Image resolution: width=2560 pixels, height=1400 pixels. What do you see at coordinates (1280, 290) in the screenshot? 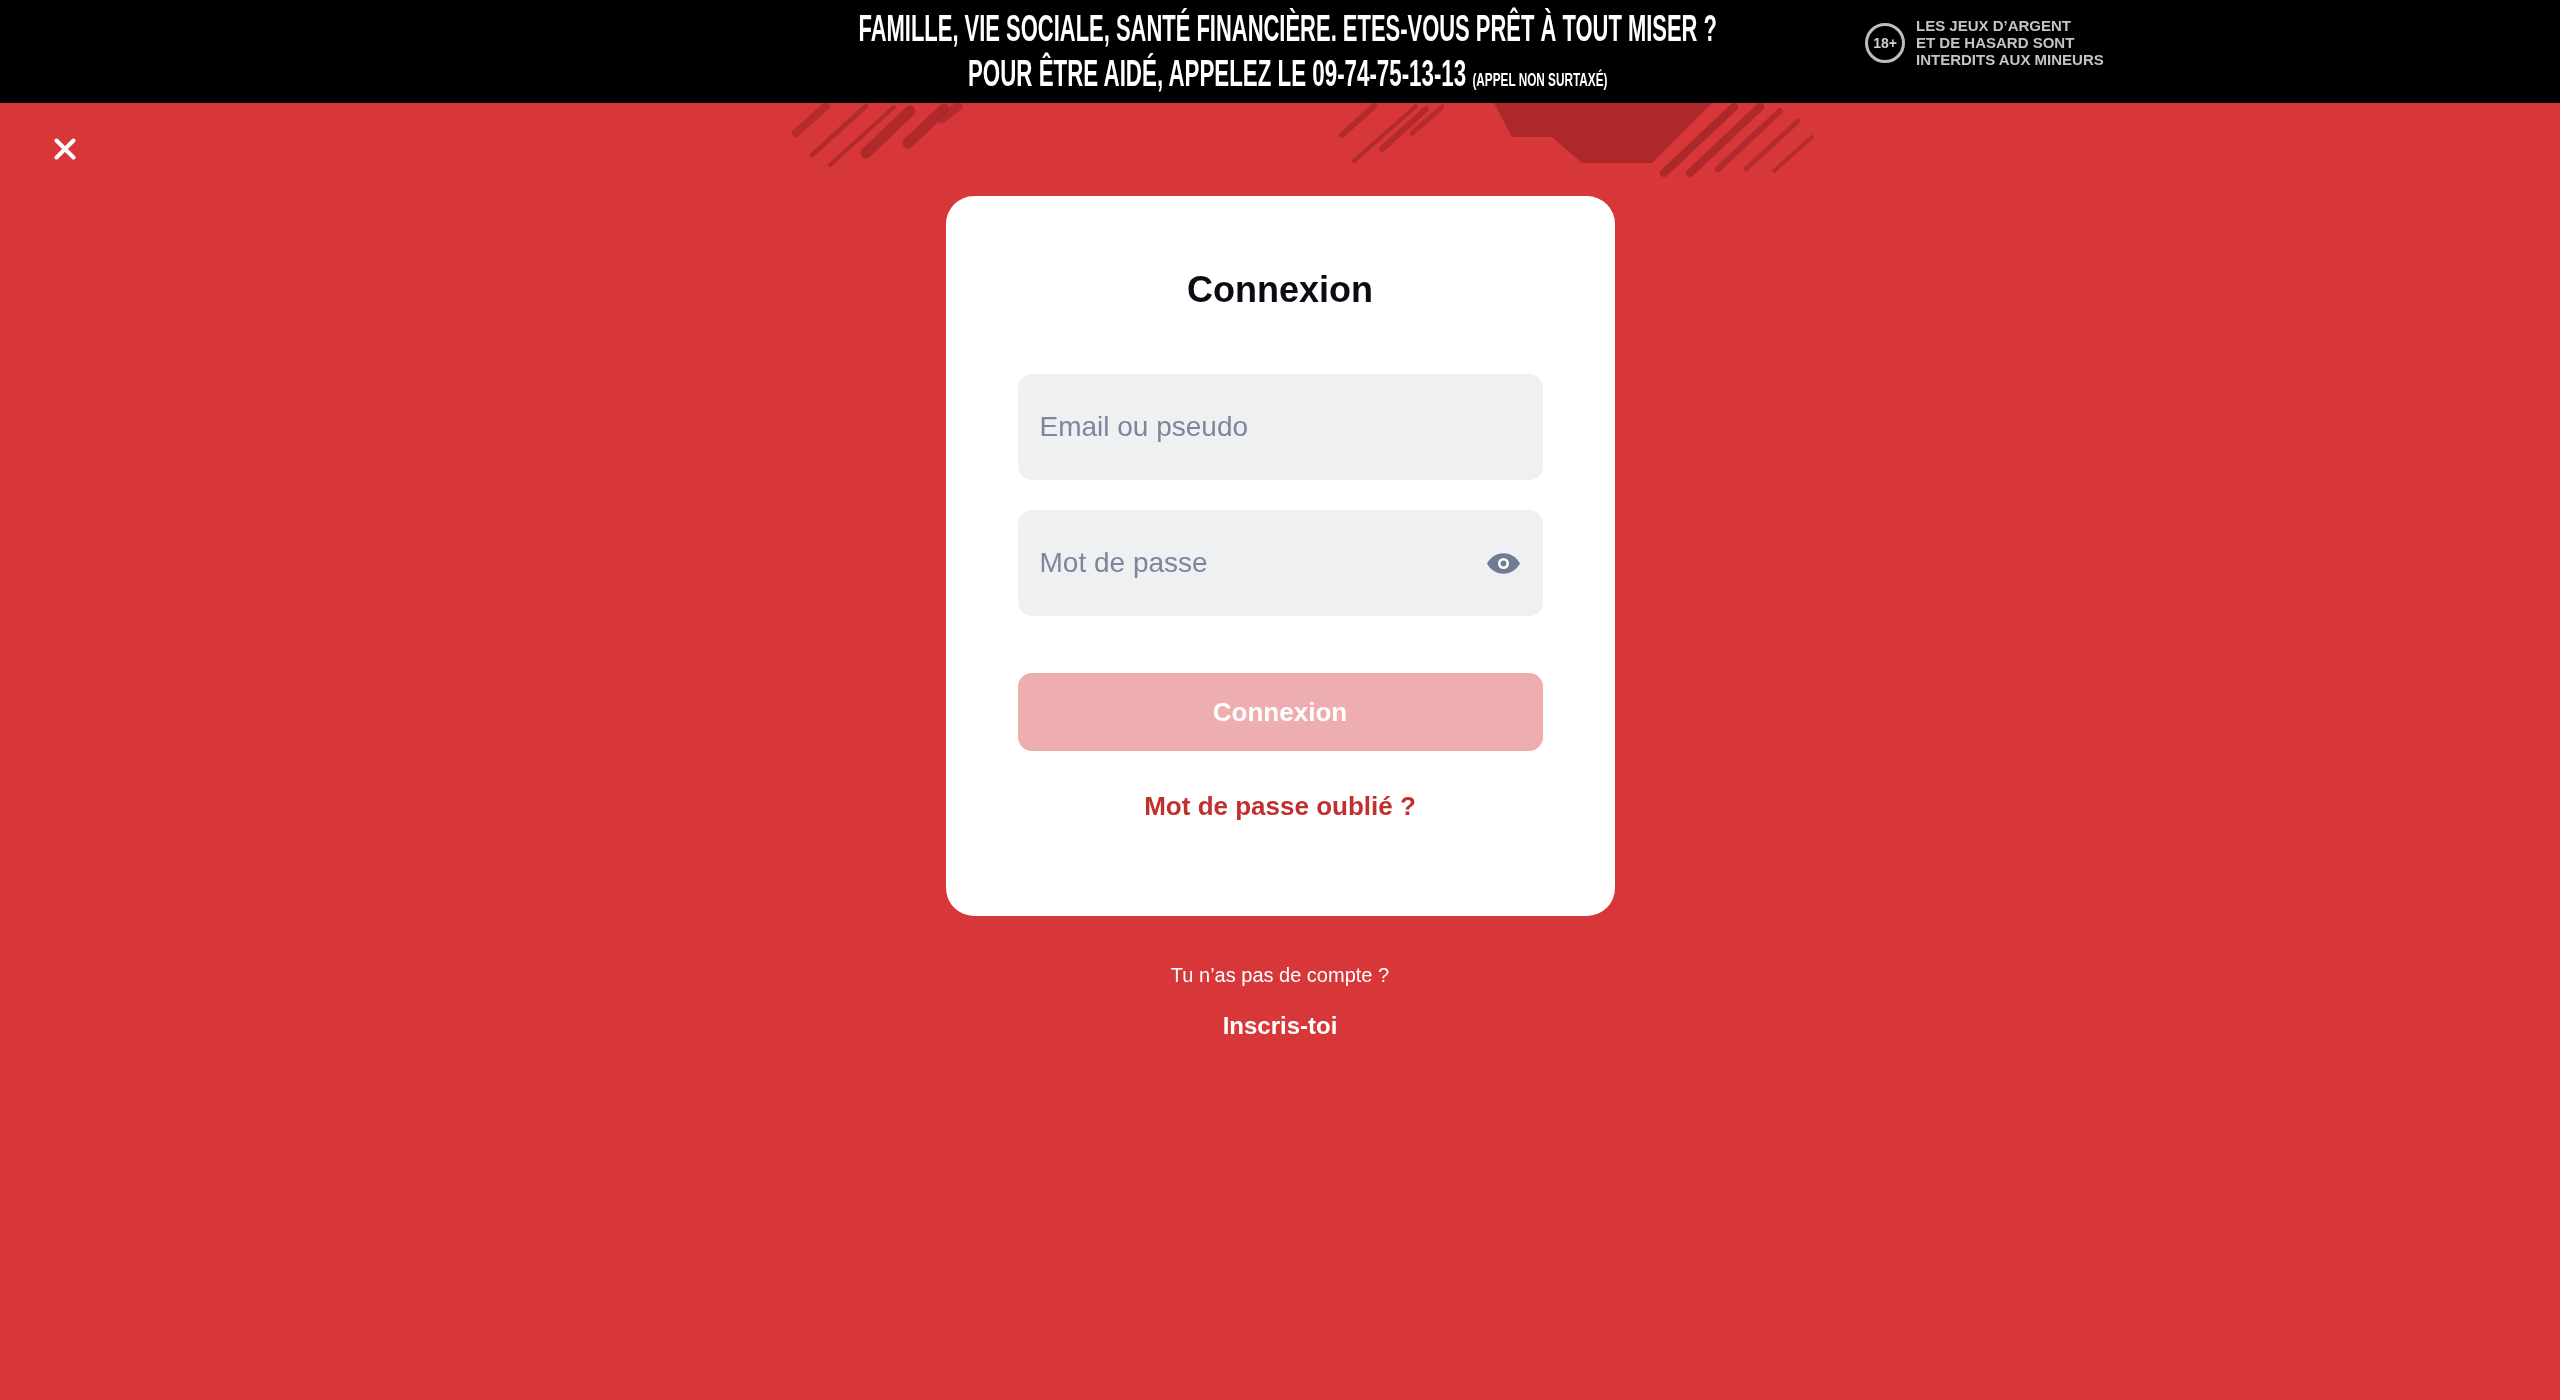
I see `card-title: Connexion` at bounding box center [1280, 290].